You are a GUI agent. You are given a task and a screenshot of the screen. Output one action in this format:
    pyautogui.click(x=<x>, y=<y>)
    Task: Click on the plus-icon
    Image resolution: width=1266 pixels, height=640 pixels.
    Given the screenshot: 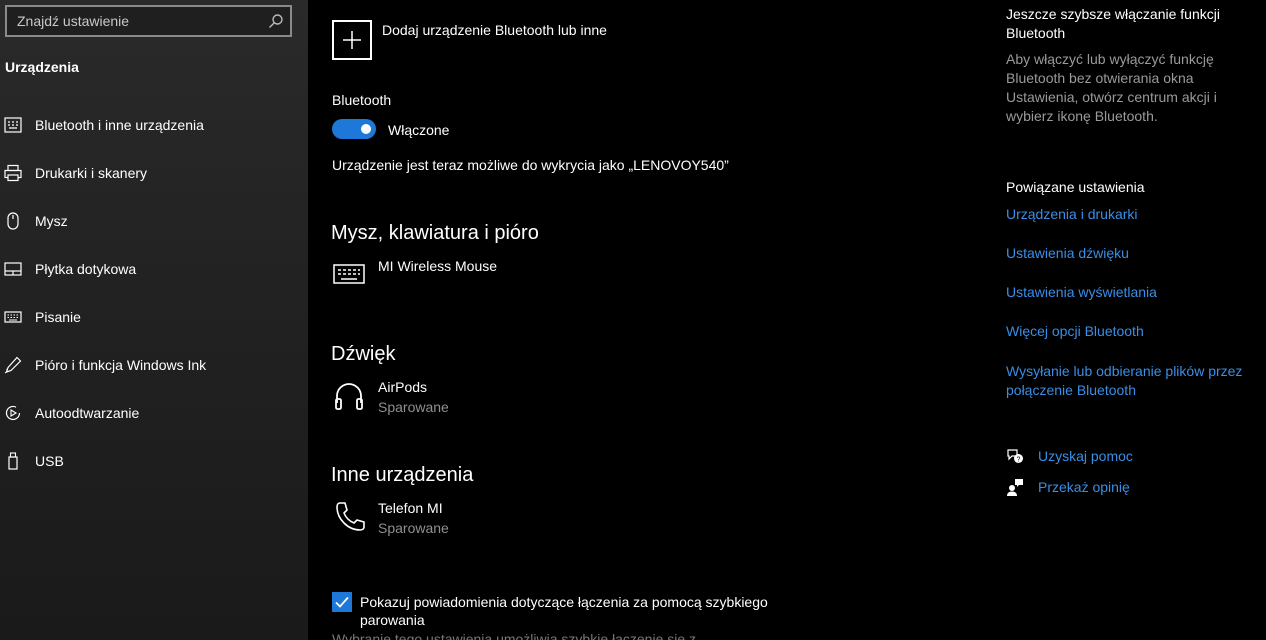 What is the action you would take?
    pyautogui.click(x=352, y=40)
    